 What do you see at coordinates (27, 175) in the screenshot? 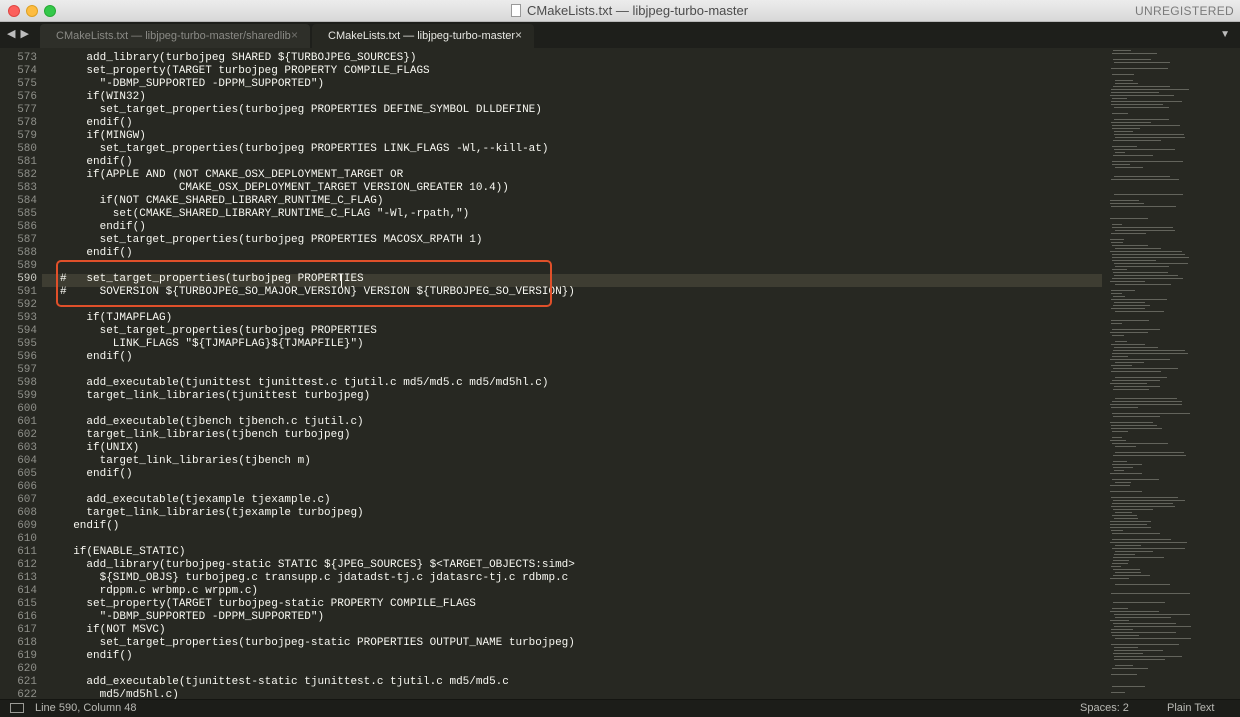
I see `line-number: 582` at bounding box center [27, 175].